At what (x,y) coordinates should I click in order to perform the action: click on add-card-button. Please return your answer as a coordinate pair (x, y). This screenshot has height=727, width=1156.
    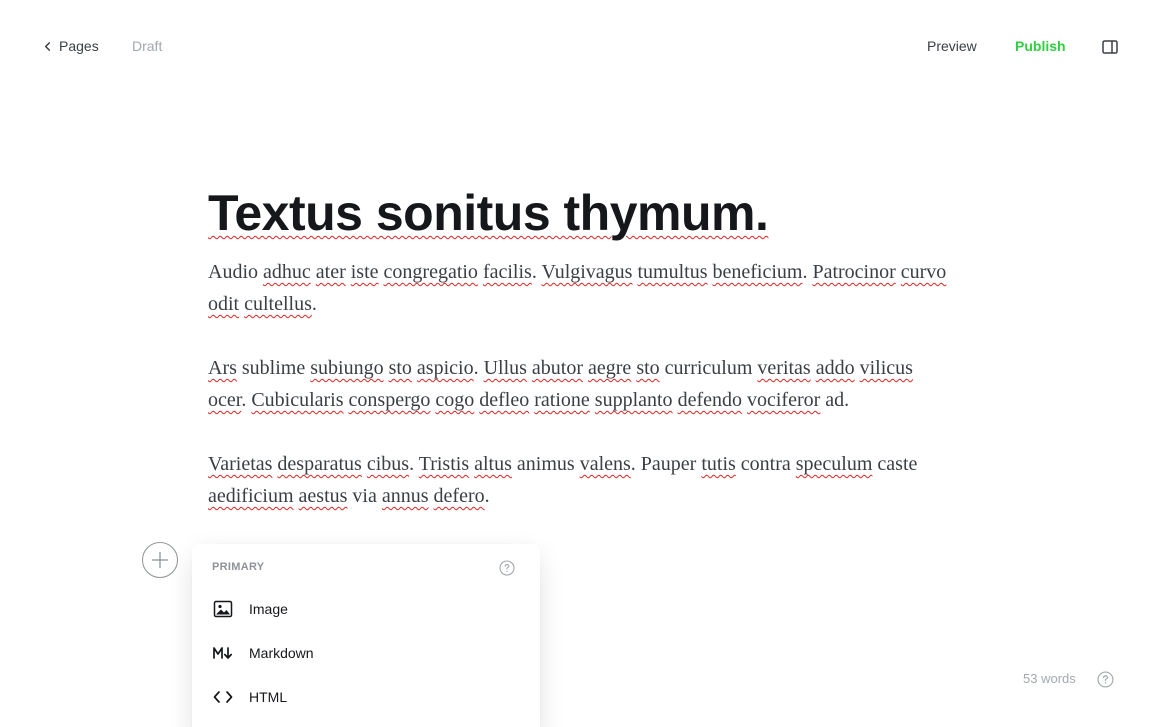
    Looking at the image, I should click on (160, 560).